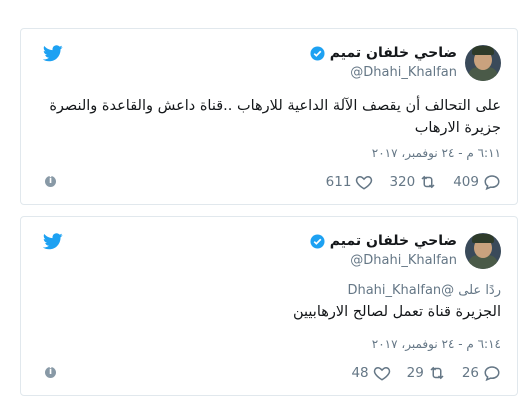 The width and height of the screenshot is (531, 411). I want to click on retweet-button: 29, so click(426, 373).